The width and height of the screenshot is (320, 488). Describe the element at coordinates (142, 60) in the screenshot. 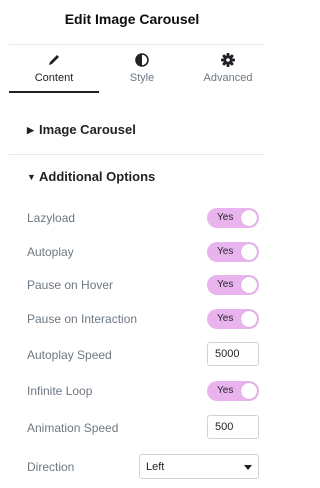

I see `contrast-icon` at that location.